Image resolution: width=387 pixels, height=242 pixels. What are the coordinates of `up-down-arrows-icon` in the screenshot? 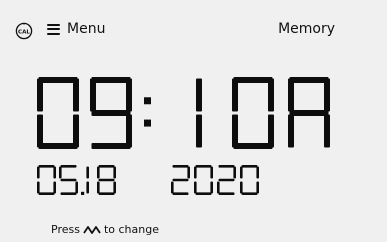 It's located at (92, 230).